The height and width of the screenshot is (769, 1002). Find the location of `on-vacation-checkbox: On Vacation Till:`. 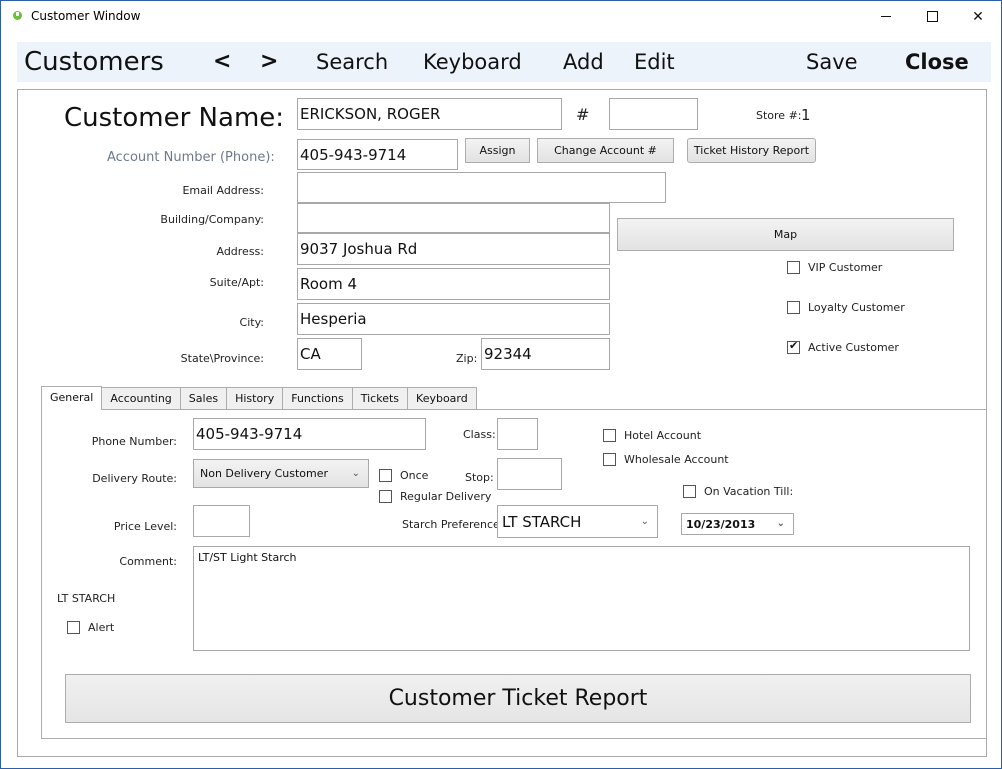

on-vacation-checkbox: On Vacation Till: is located at coordinates (738, 491).